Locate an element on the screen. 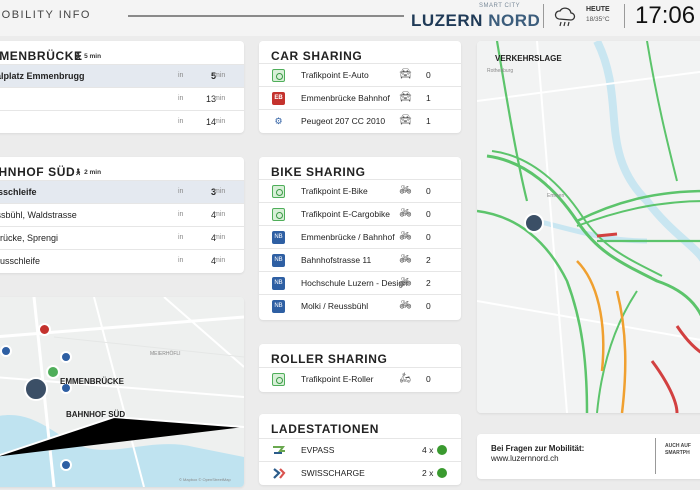  share-row: Trafikpoint E-Cargobike 🚲︎ 0 is located at coordinates (360, 213).